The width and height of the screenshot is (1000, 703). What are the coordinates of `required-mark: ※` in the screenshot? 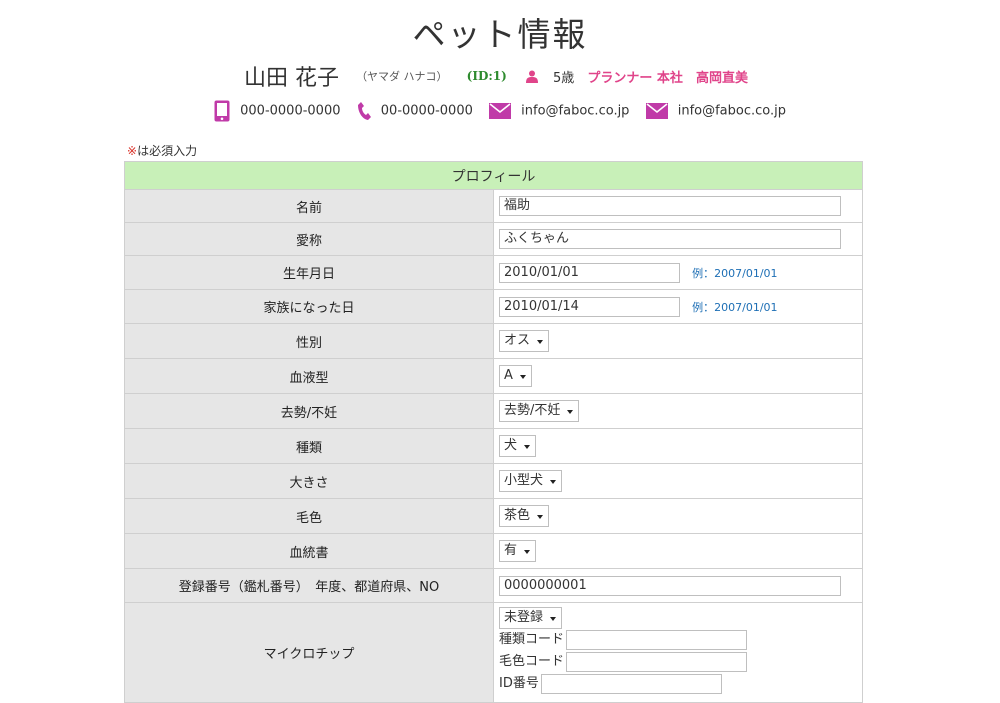 It's located at (132, 151).